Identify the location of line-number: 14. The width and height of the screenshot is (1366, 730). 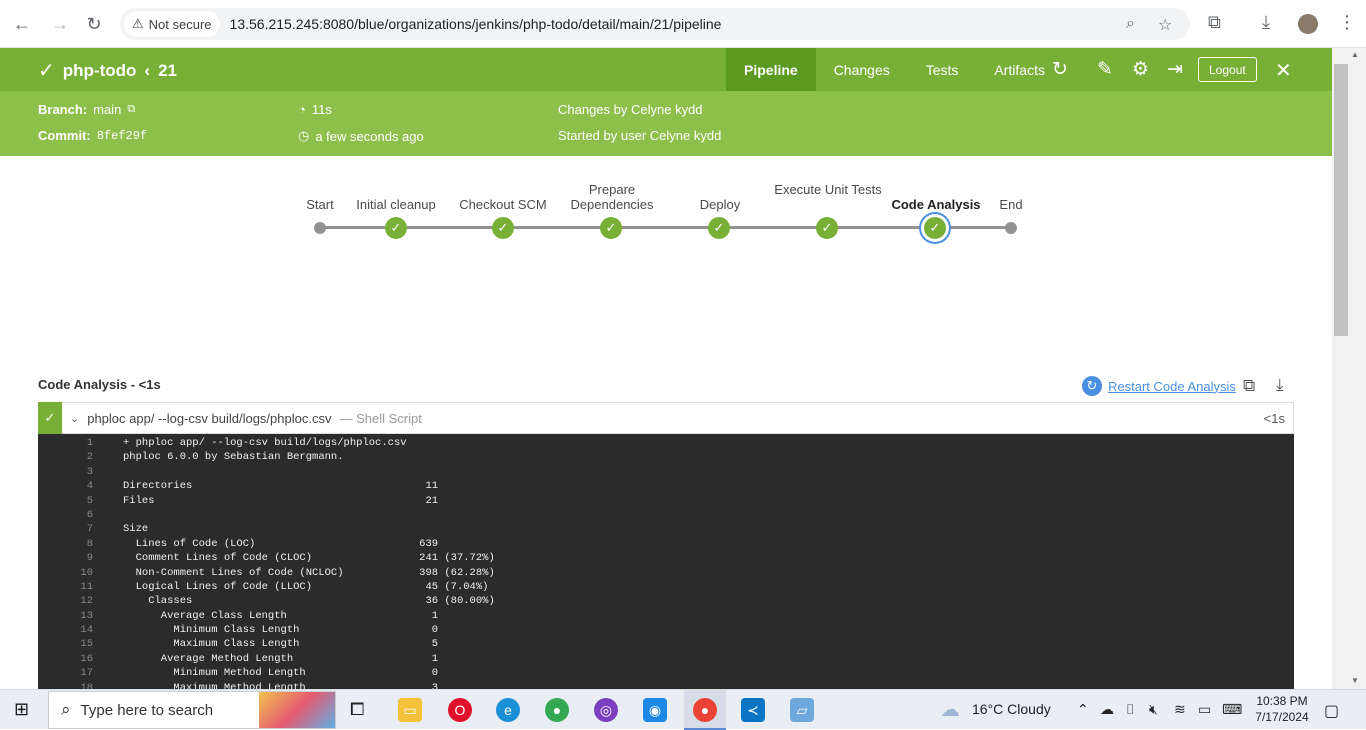
(65, 630).